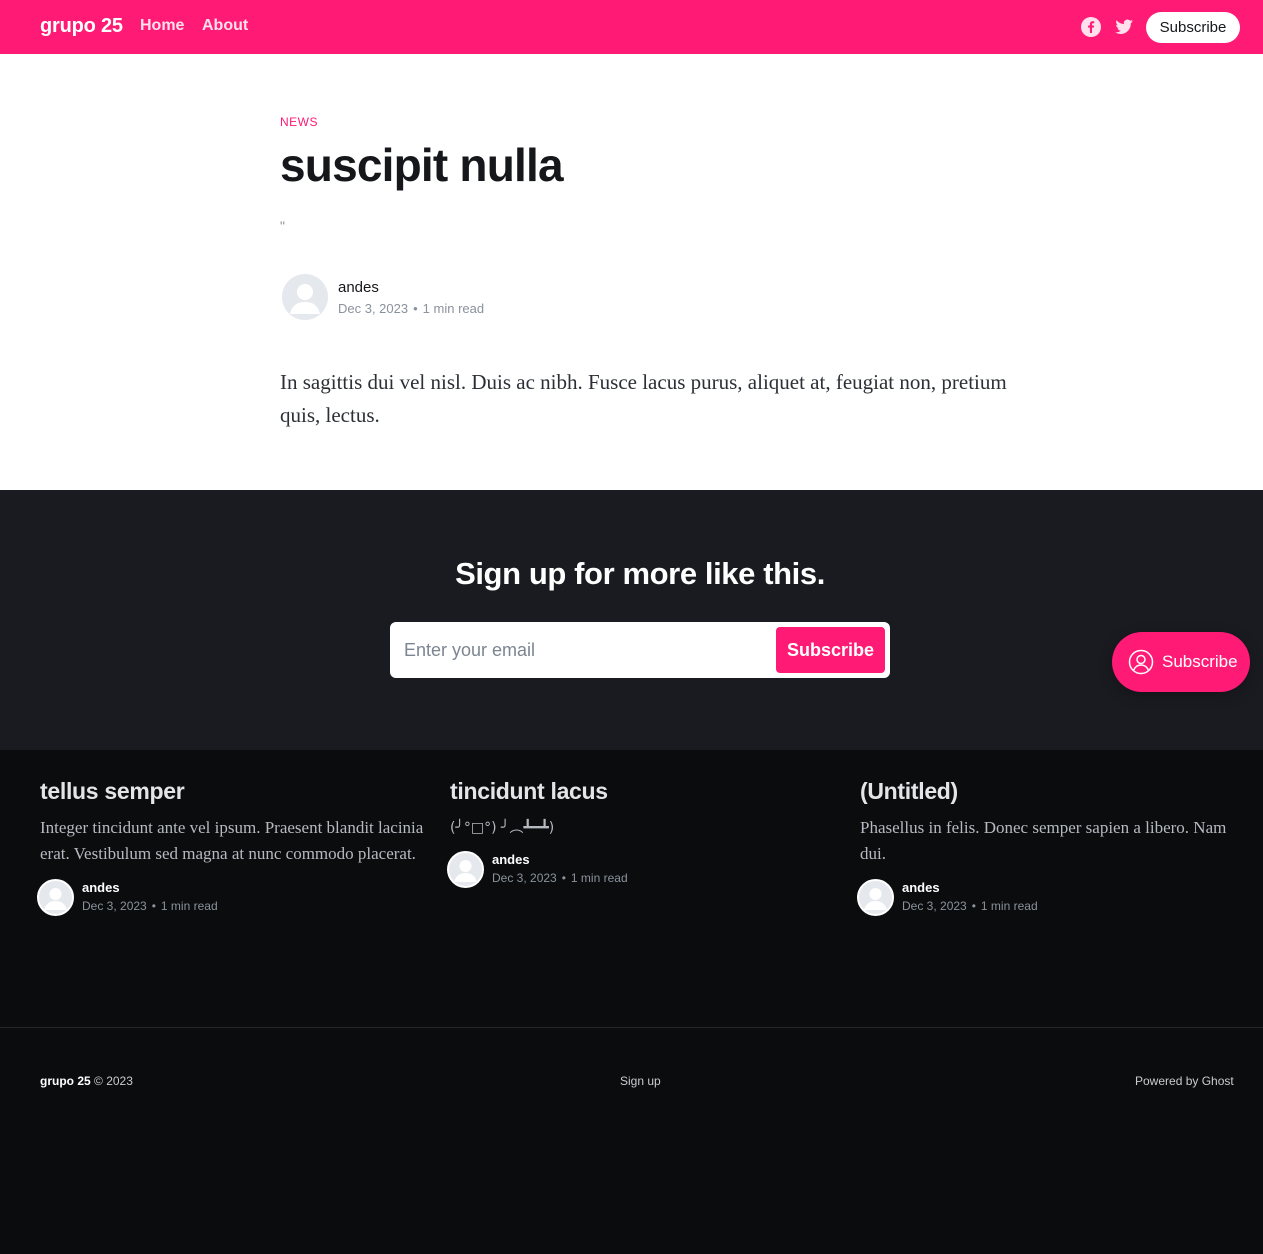 This screenshot has width=1263, height=1254. I want to click on site-logo: grupo 25, so click(81, 26).